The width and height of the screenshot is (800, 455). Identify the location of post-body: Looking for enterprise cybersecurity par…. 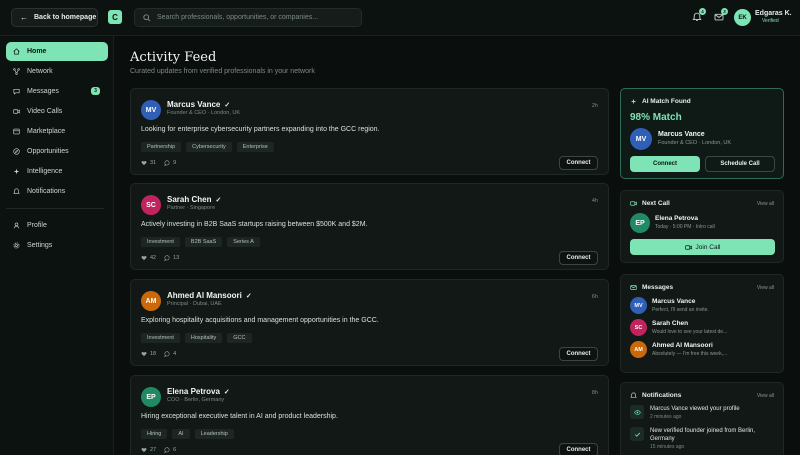
(260, 129).